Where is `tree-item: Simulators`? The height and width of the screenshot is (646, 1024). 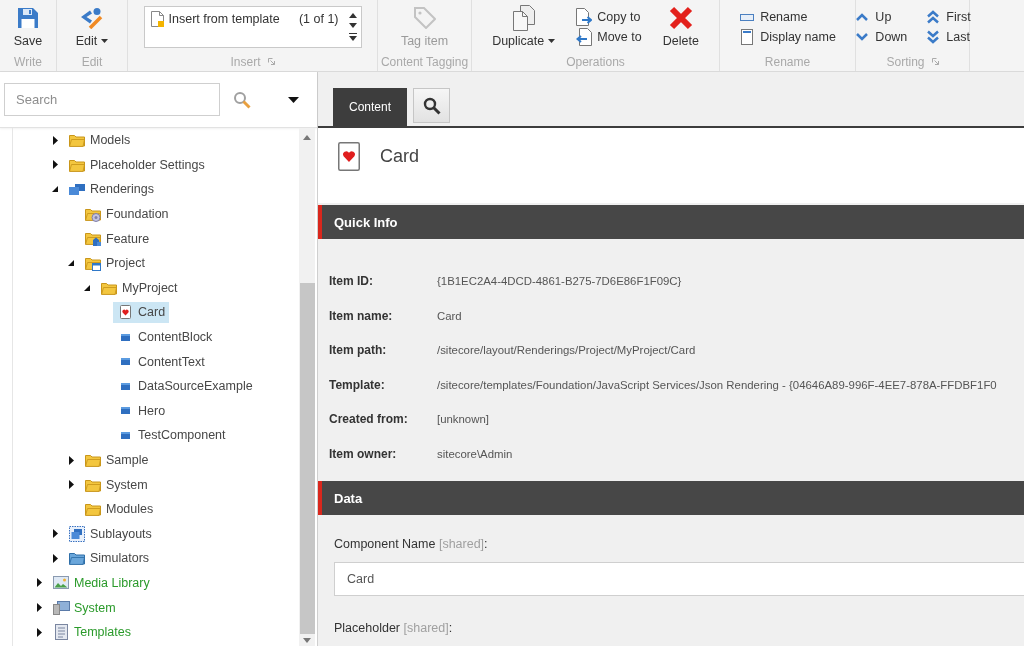
tree-item: Simulators is located at coordinates (109, 558).